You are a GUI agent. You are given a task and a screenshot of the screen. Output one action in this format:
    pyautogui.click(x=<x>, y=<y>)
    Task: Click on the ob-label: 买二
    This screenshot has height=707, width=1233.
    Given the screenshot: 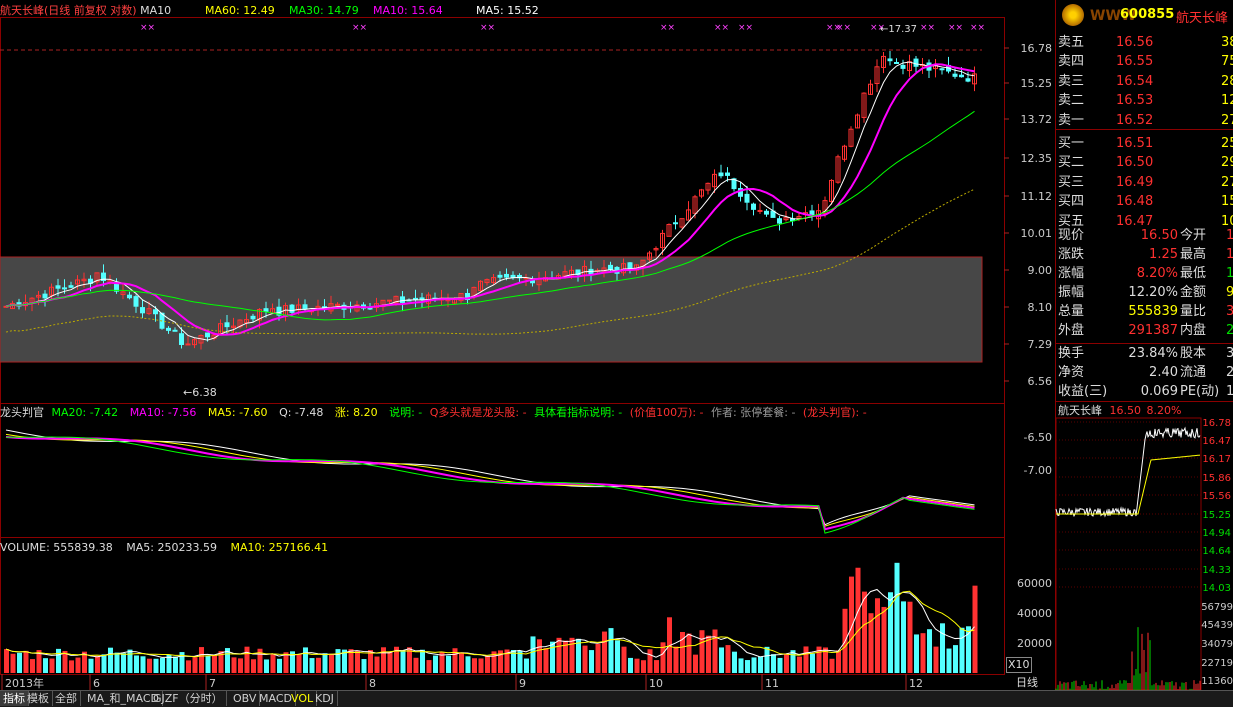 What is the action you would take?
    pyautogui.click(x=1071, y=163)
    